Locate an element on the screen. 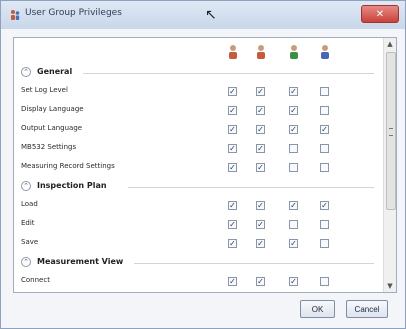 Image resolution: width=406 pixels, height=329 pixels. scrollbar-grip-icon is located at coordinates (391, 132).